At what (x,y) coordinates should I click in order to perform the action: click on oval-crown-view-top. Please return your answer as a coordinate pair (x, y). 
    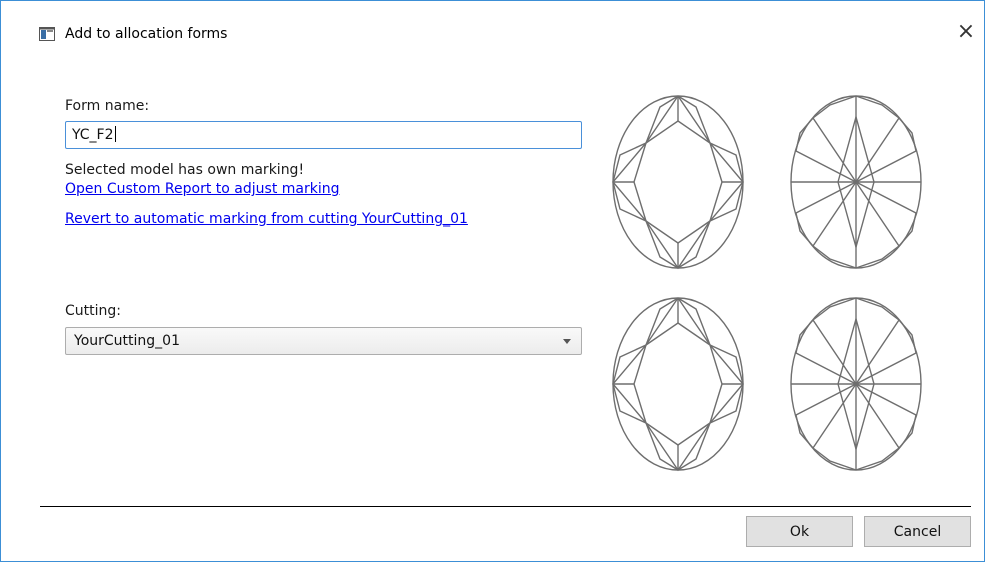
    Looking at the image, I should click on (678, 182).